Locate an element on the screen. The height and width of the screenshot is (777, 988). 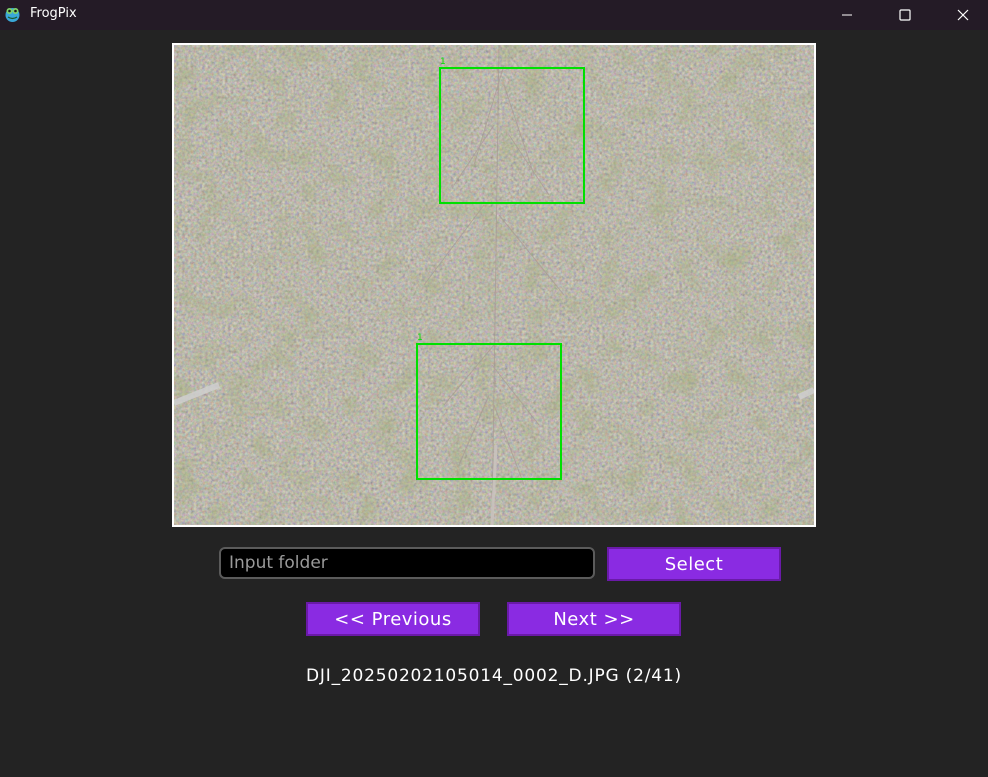
filename-status: DJI_20250202105014_0002_D.JPG (2/41) is located at coordinates (494, 676).